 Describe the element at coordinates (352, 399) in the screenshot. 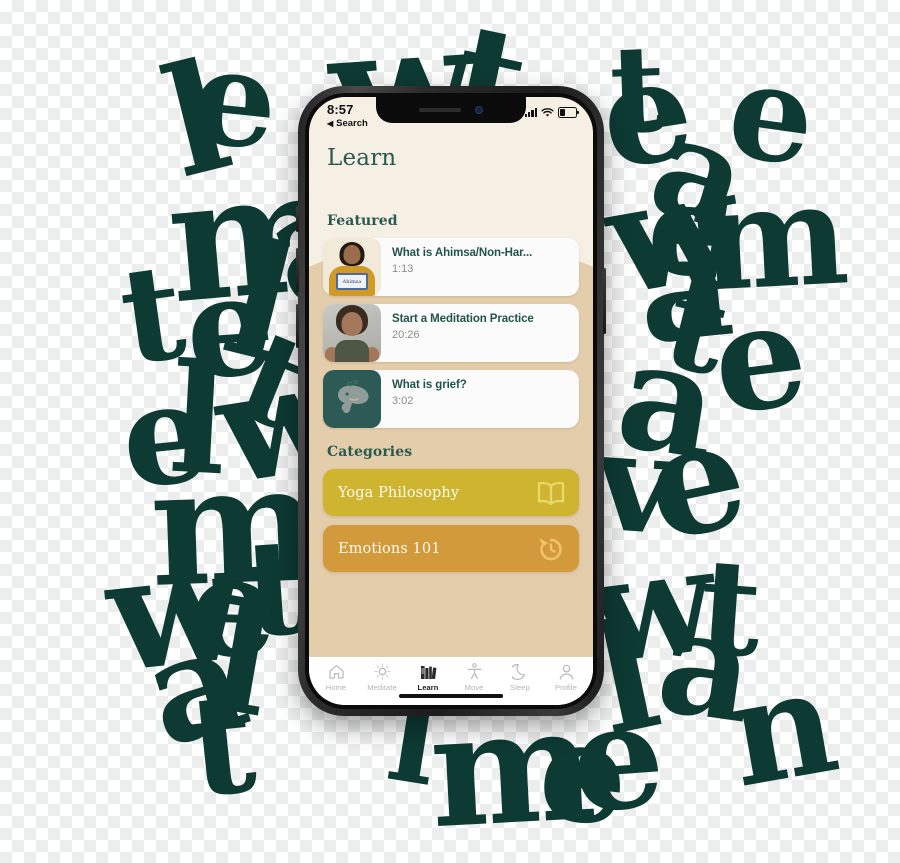

I see `whale-illustration-thumbnail` at that location.